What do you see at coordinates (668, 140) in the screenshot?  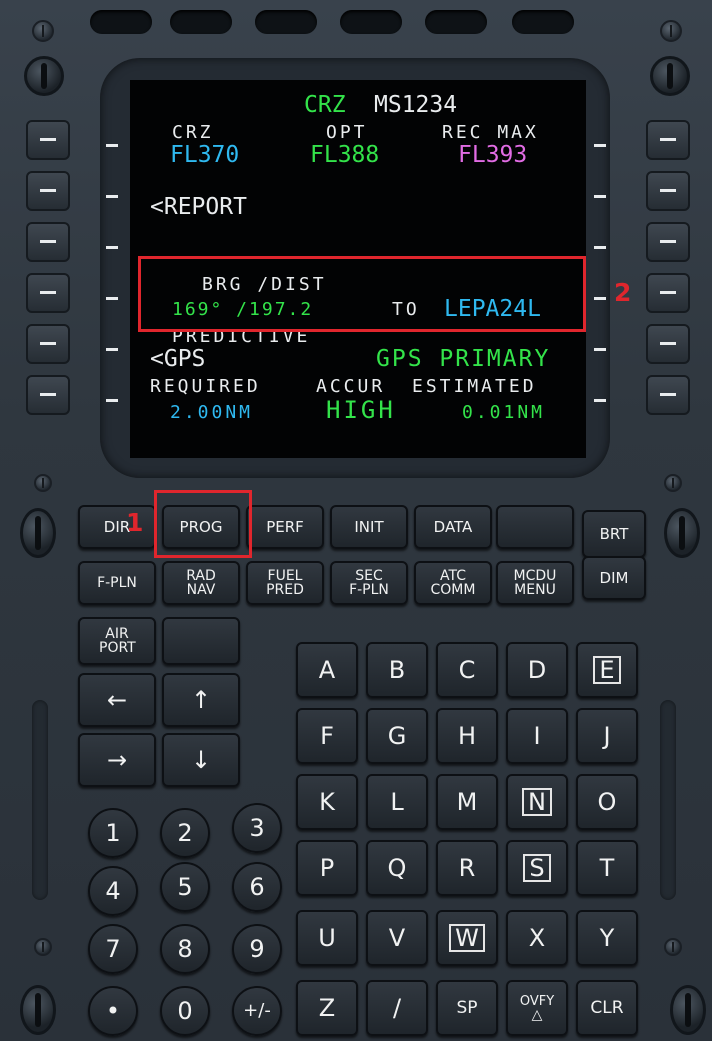 I see `lsk-1r` at bounding box center [668, 140].